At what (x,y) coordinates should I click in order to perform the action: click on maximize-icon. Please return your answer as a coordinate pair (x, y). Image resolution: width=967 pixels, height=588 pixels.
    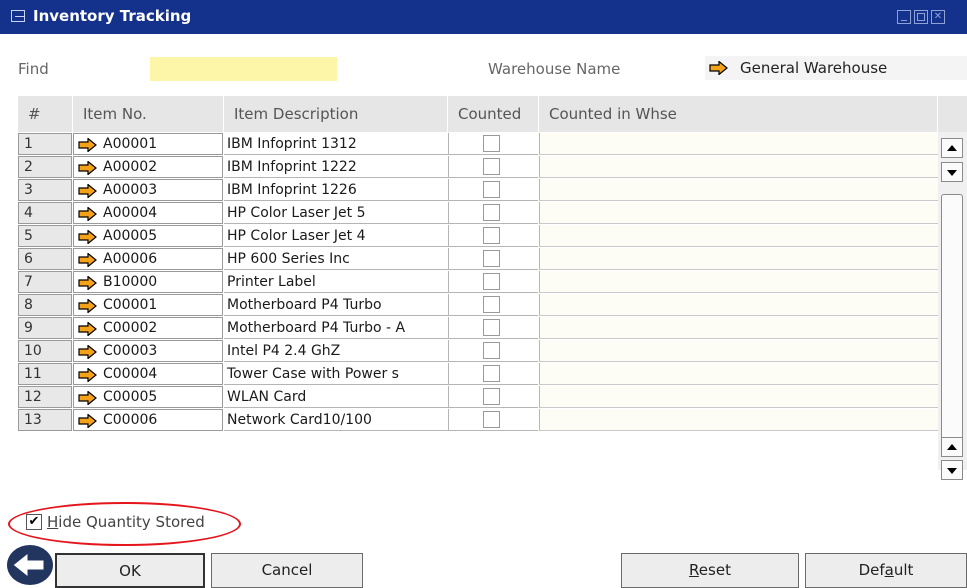
    Looking at the image, I should click on (921, 17).